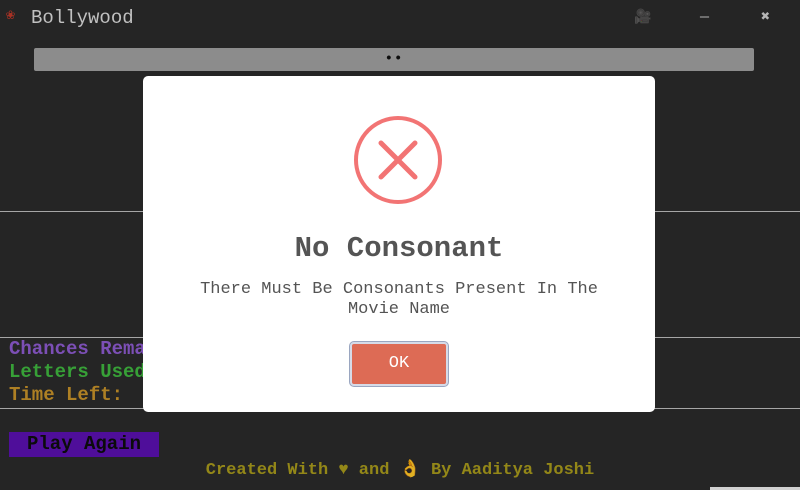 The width and height of the screenshot is (800, 490). What do you see at coordinates (398, 160) in the screenshot?
I see `error-x-icon` at bounding box center [398, 160].